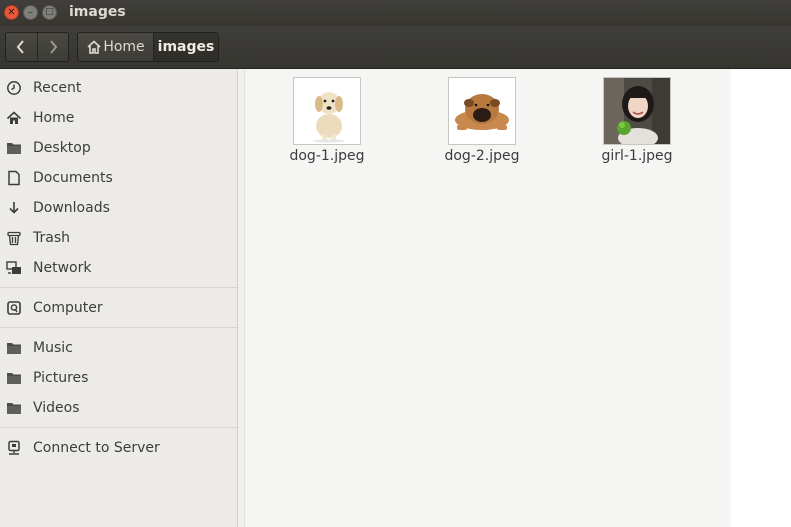 The width and height of the screenshot is (791, 527). What do you see at coordinates (327, 156) in the screenshot?
I see `file-name: dog-1.jpeg` at bounding box center [327, 156].